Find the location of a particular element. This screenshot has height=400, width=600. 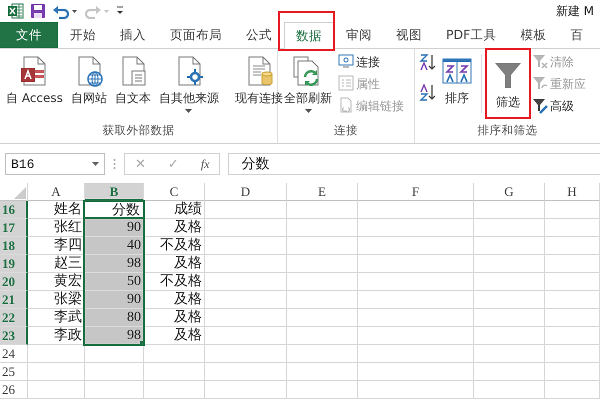

column-header: E is located at coordinates (322, 192).